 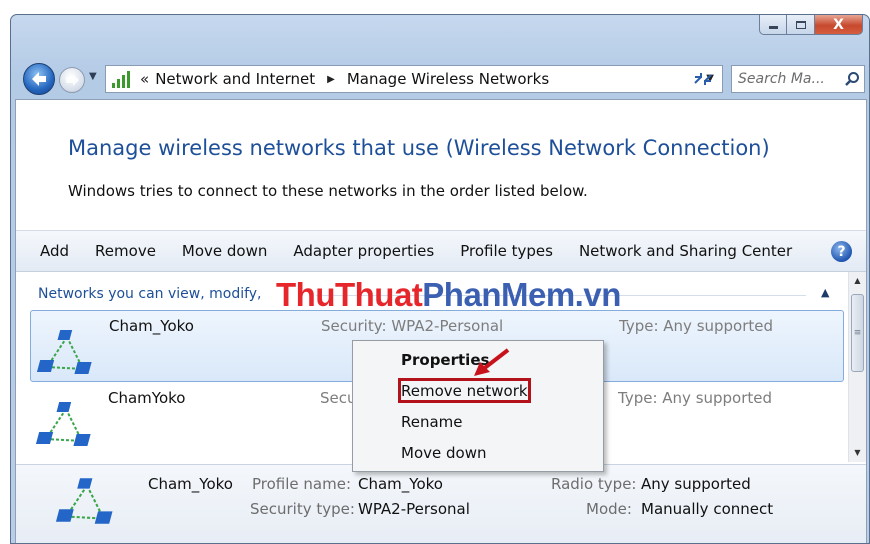 What do you see at coordinates (464, 390) in the screenshot?
I see `highlight-box` at bounding box center [464, 390].